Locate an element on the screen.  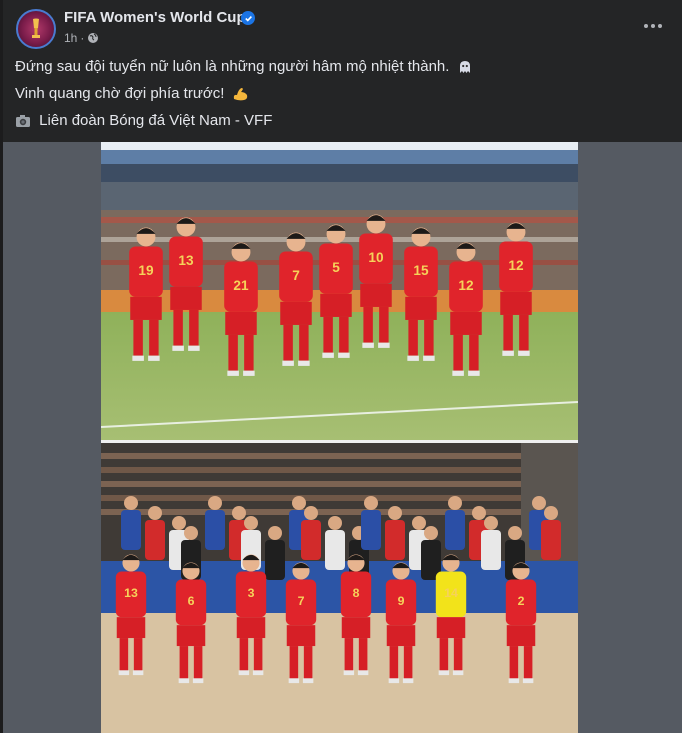
page-name-link: FIFA Women's World Cup is located at coordinates (155, 17).